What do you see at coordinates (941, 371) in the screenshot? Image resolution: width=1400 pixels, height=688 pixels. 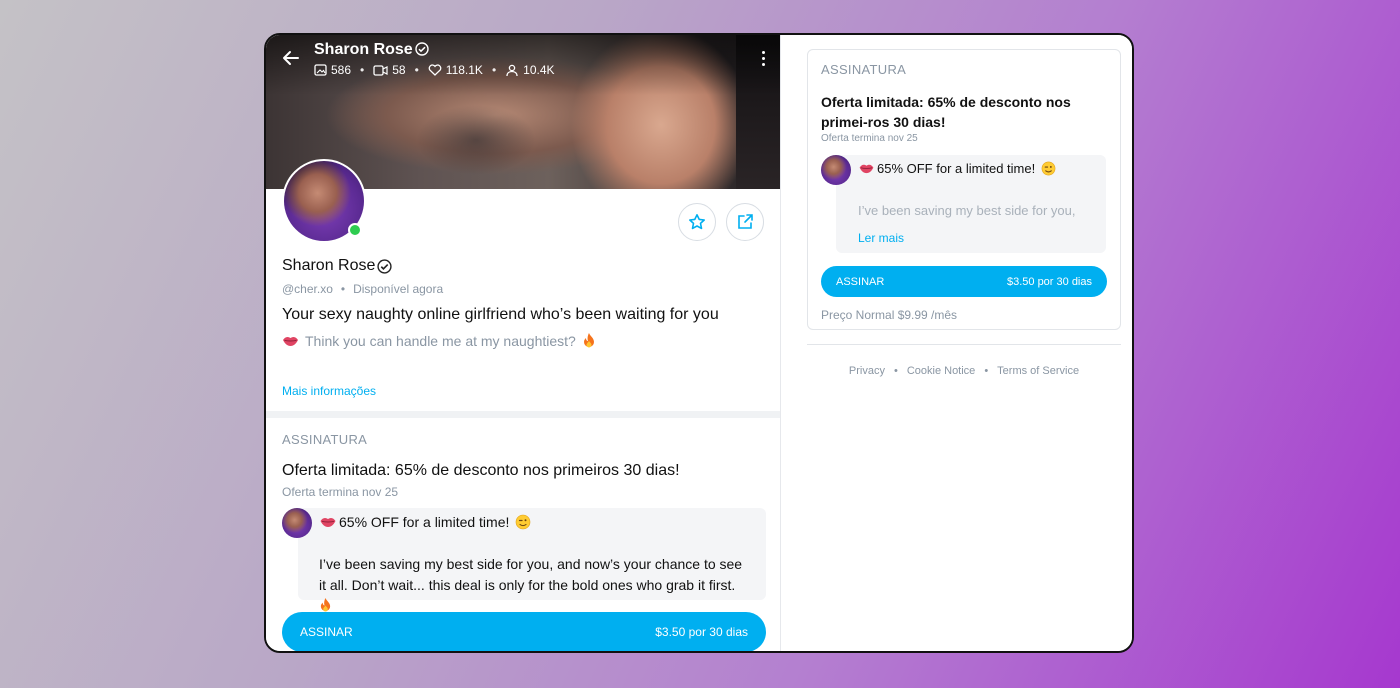 I see `cookie-notice-link: Cookie Notice` at bounding box center [941, 371].